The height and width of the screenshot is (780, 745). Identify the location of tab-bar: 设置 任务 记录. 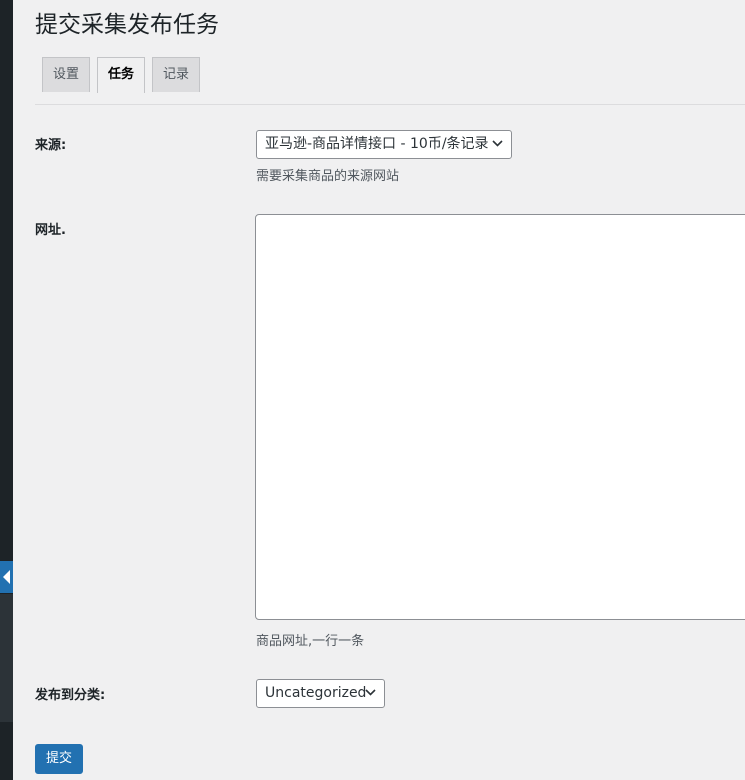
(121, 75).